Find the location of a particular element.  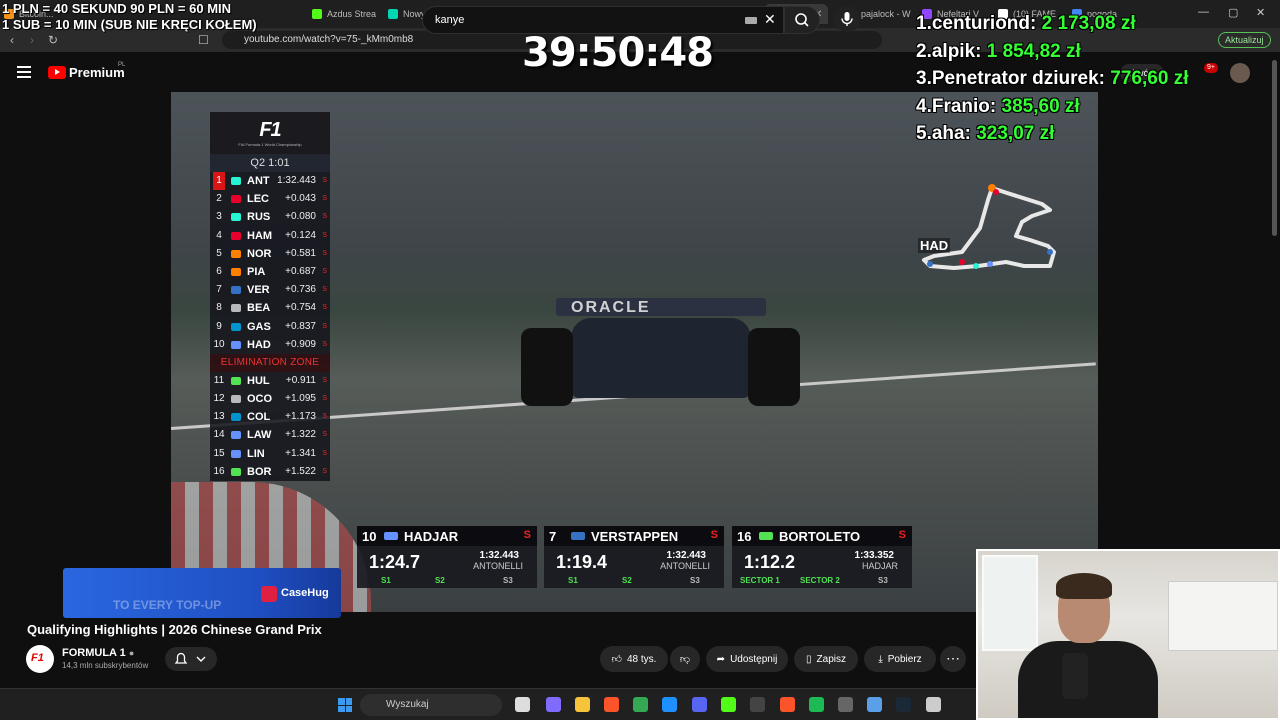

chrome-icon is located at coordinates (640, 704).